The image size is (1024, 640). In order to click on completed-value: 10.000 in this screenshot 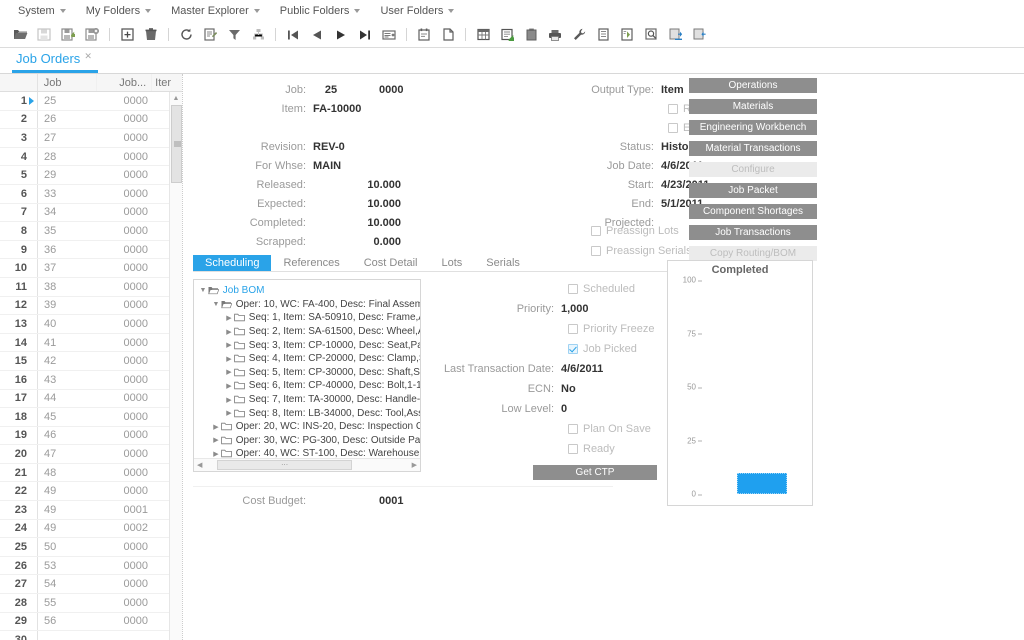, I will do `click(359, 223)`.